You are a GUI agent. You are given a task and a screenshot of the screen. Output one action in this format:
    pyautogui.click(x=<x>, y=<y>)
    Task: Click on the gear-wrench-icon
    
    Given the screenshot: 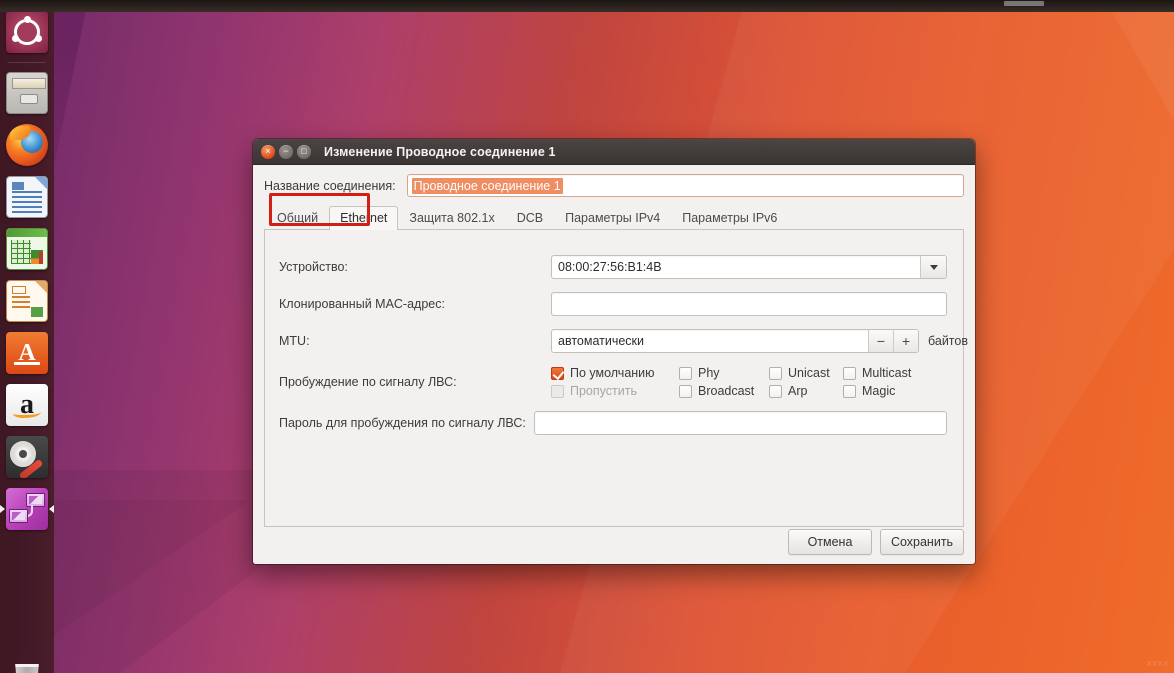 What is the action you would take?
    pyautogui.click(x=27, y=457)
    